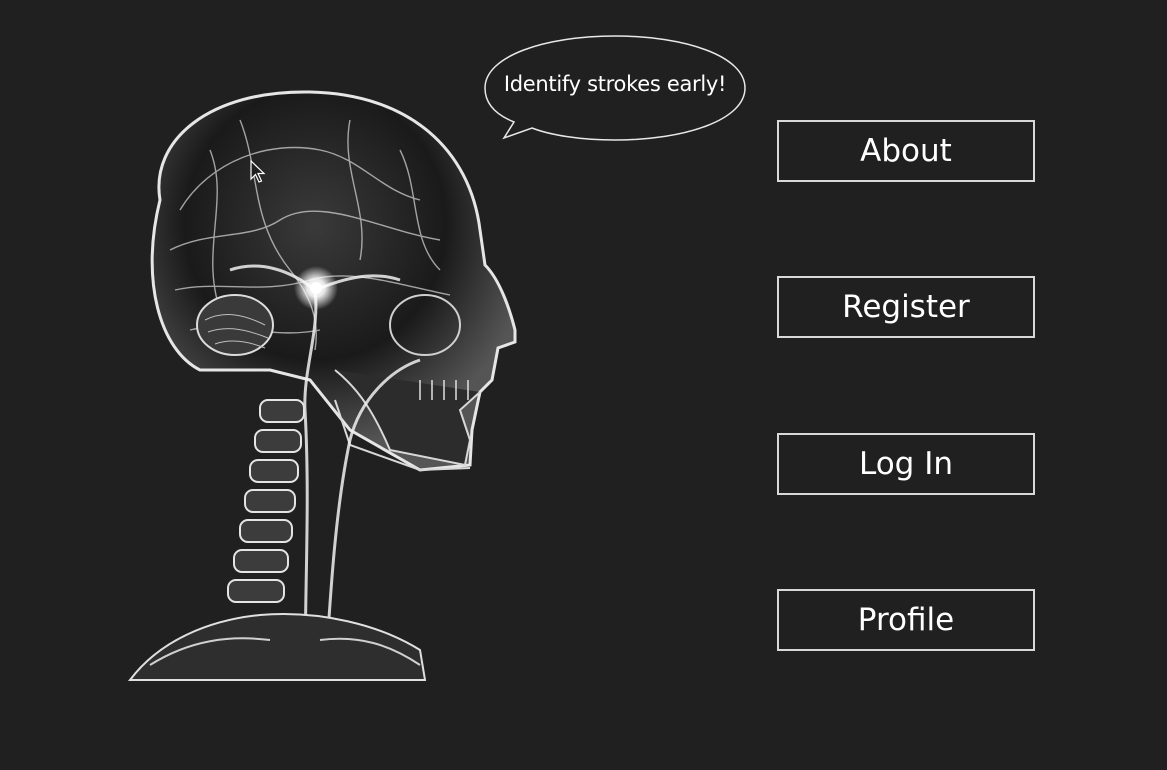 The width and height of the screenshot is (1167, 770). What do you see at coordinates (615, 84) in the screenshot?
I see `speech-bubble-text: Identify strokes early!` at bounding box center [615, 84].